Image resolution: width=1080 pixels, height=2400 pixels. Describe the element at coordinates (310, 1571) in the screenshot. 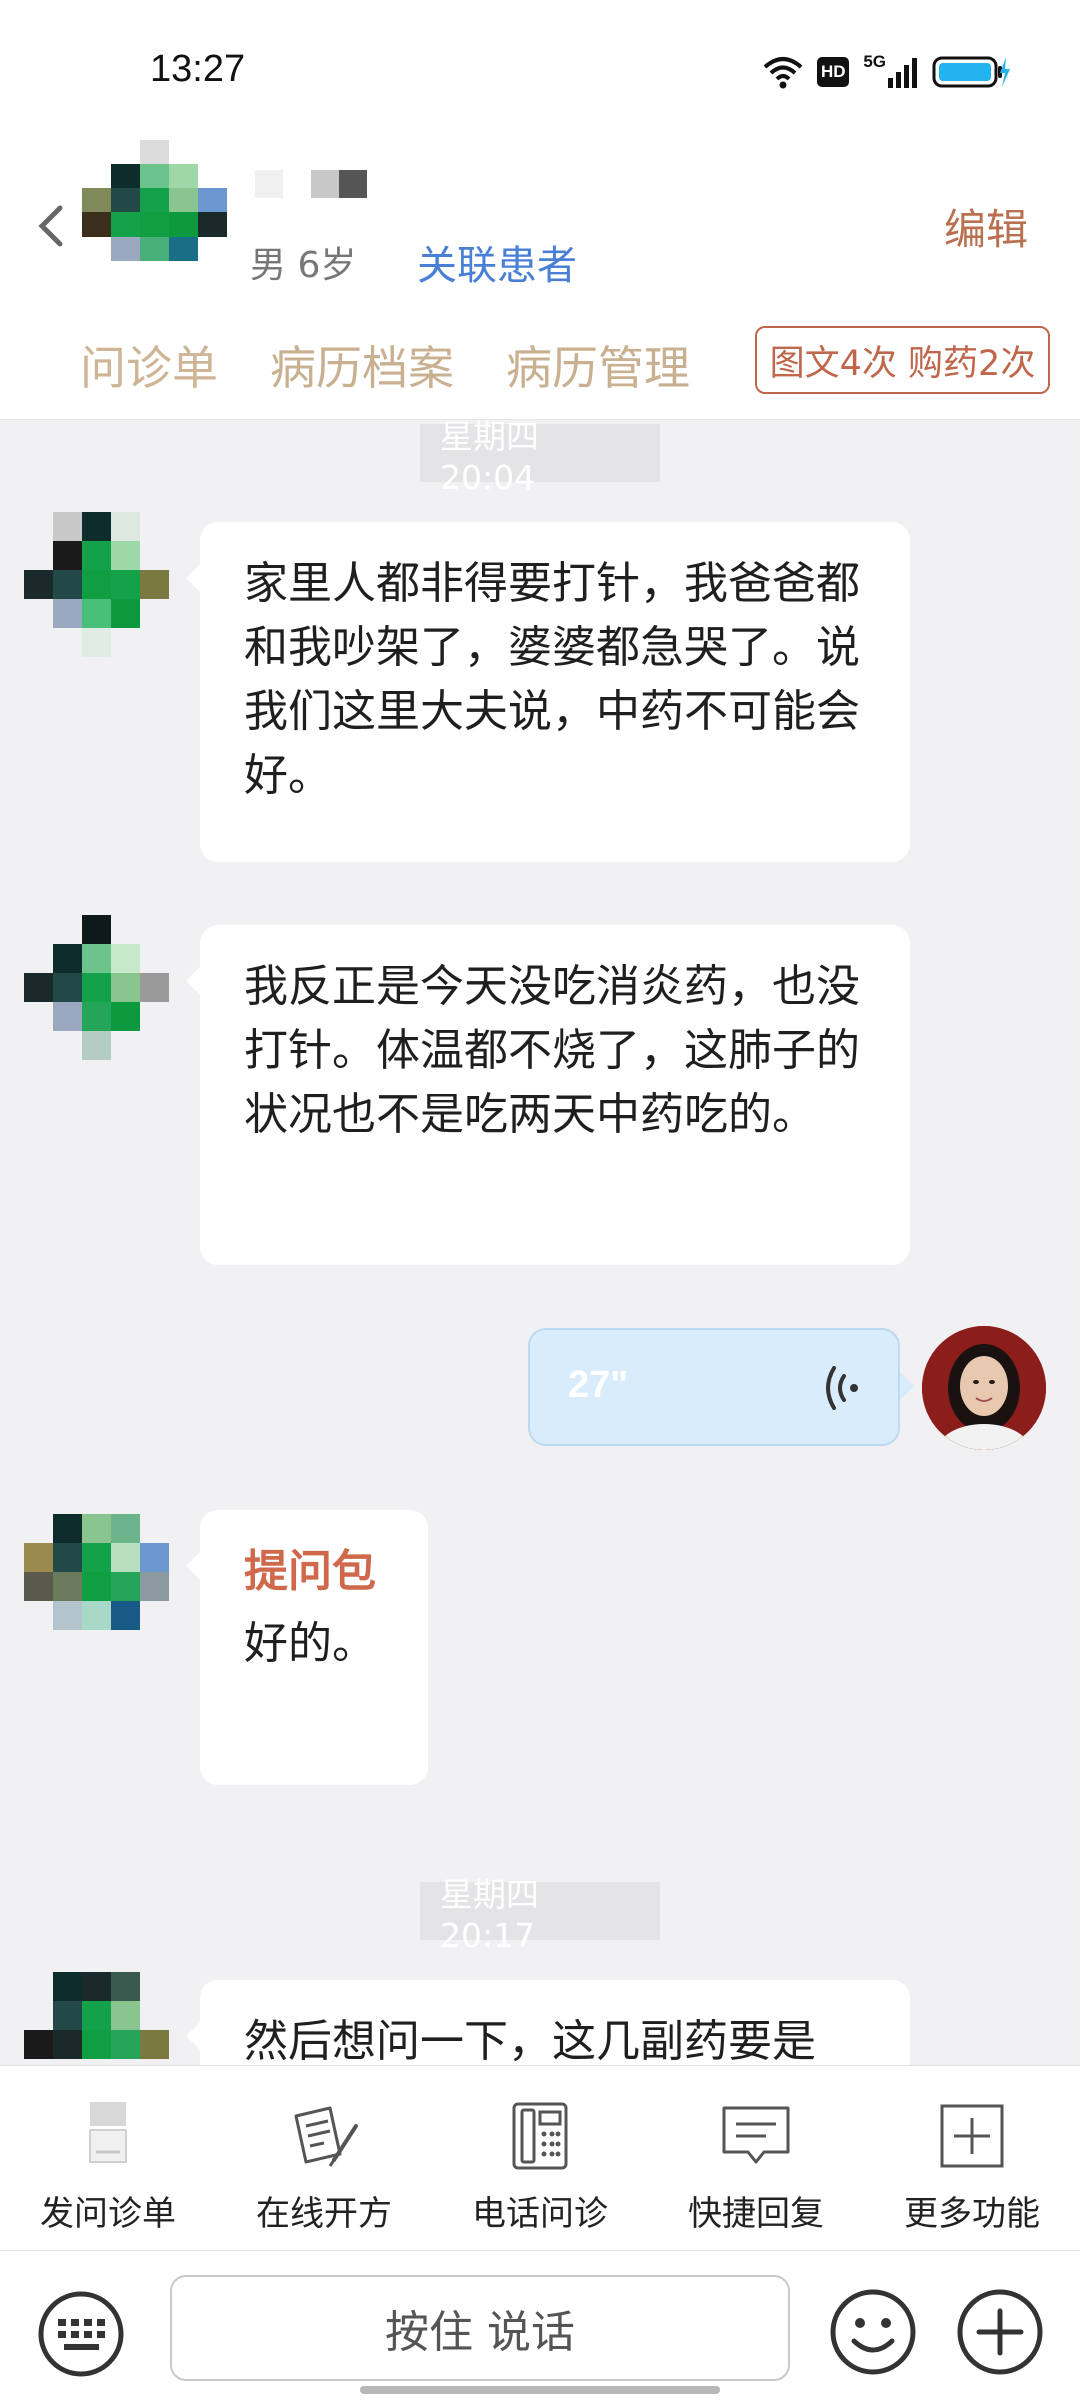

I see `question-package-title: 提问包` at that location.